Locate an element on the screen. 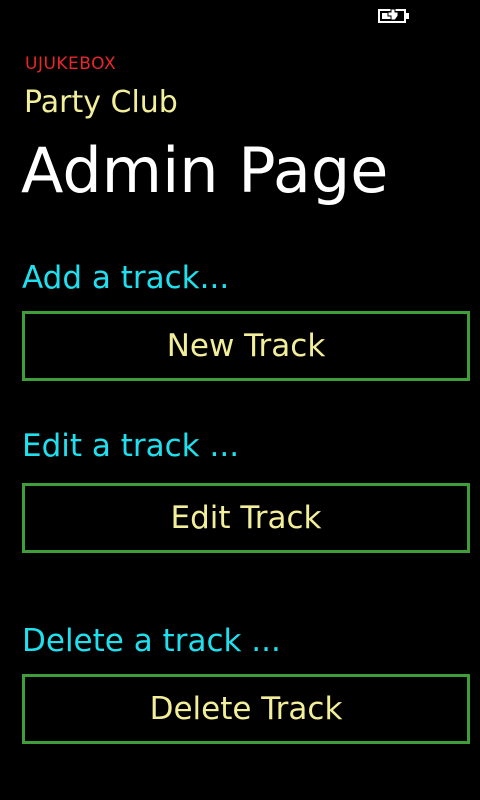  status-bar is located at coordinates (240, 16).